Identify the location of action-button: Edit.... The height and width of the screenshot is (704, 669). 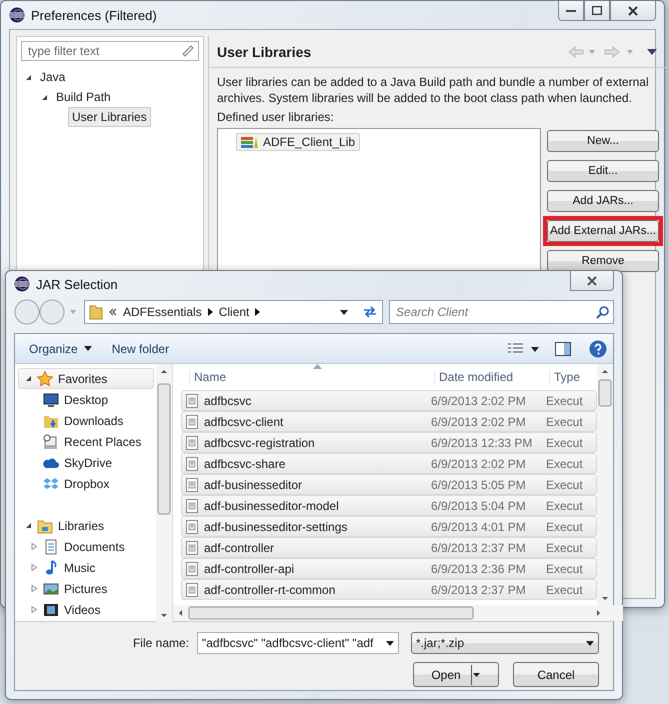
(603, 171).